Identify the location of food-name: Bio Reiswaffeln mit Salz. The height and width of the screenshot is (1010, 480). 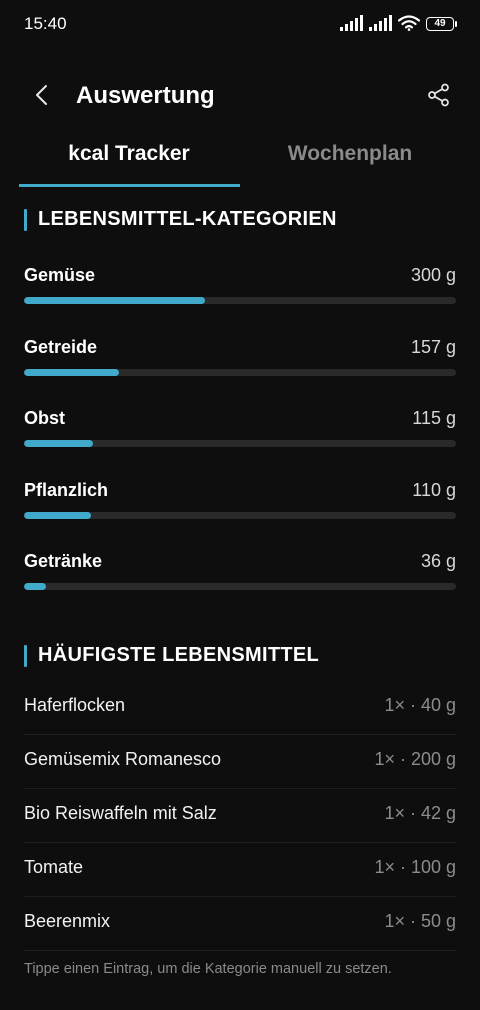
(120, 813).